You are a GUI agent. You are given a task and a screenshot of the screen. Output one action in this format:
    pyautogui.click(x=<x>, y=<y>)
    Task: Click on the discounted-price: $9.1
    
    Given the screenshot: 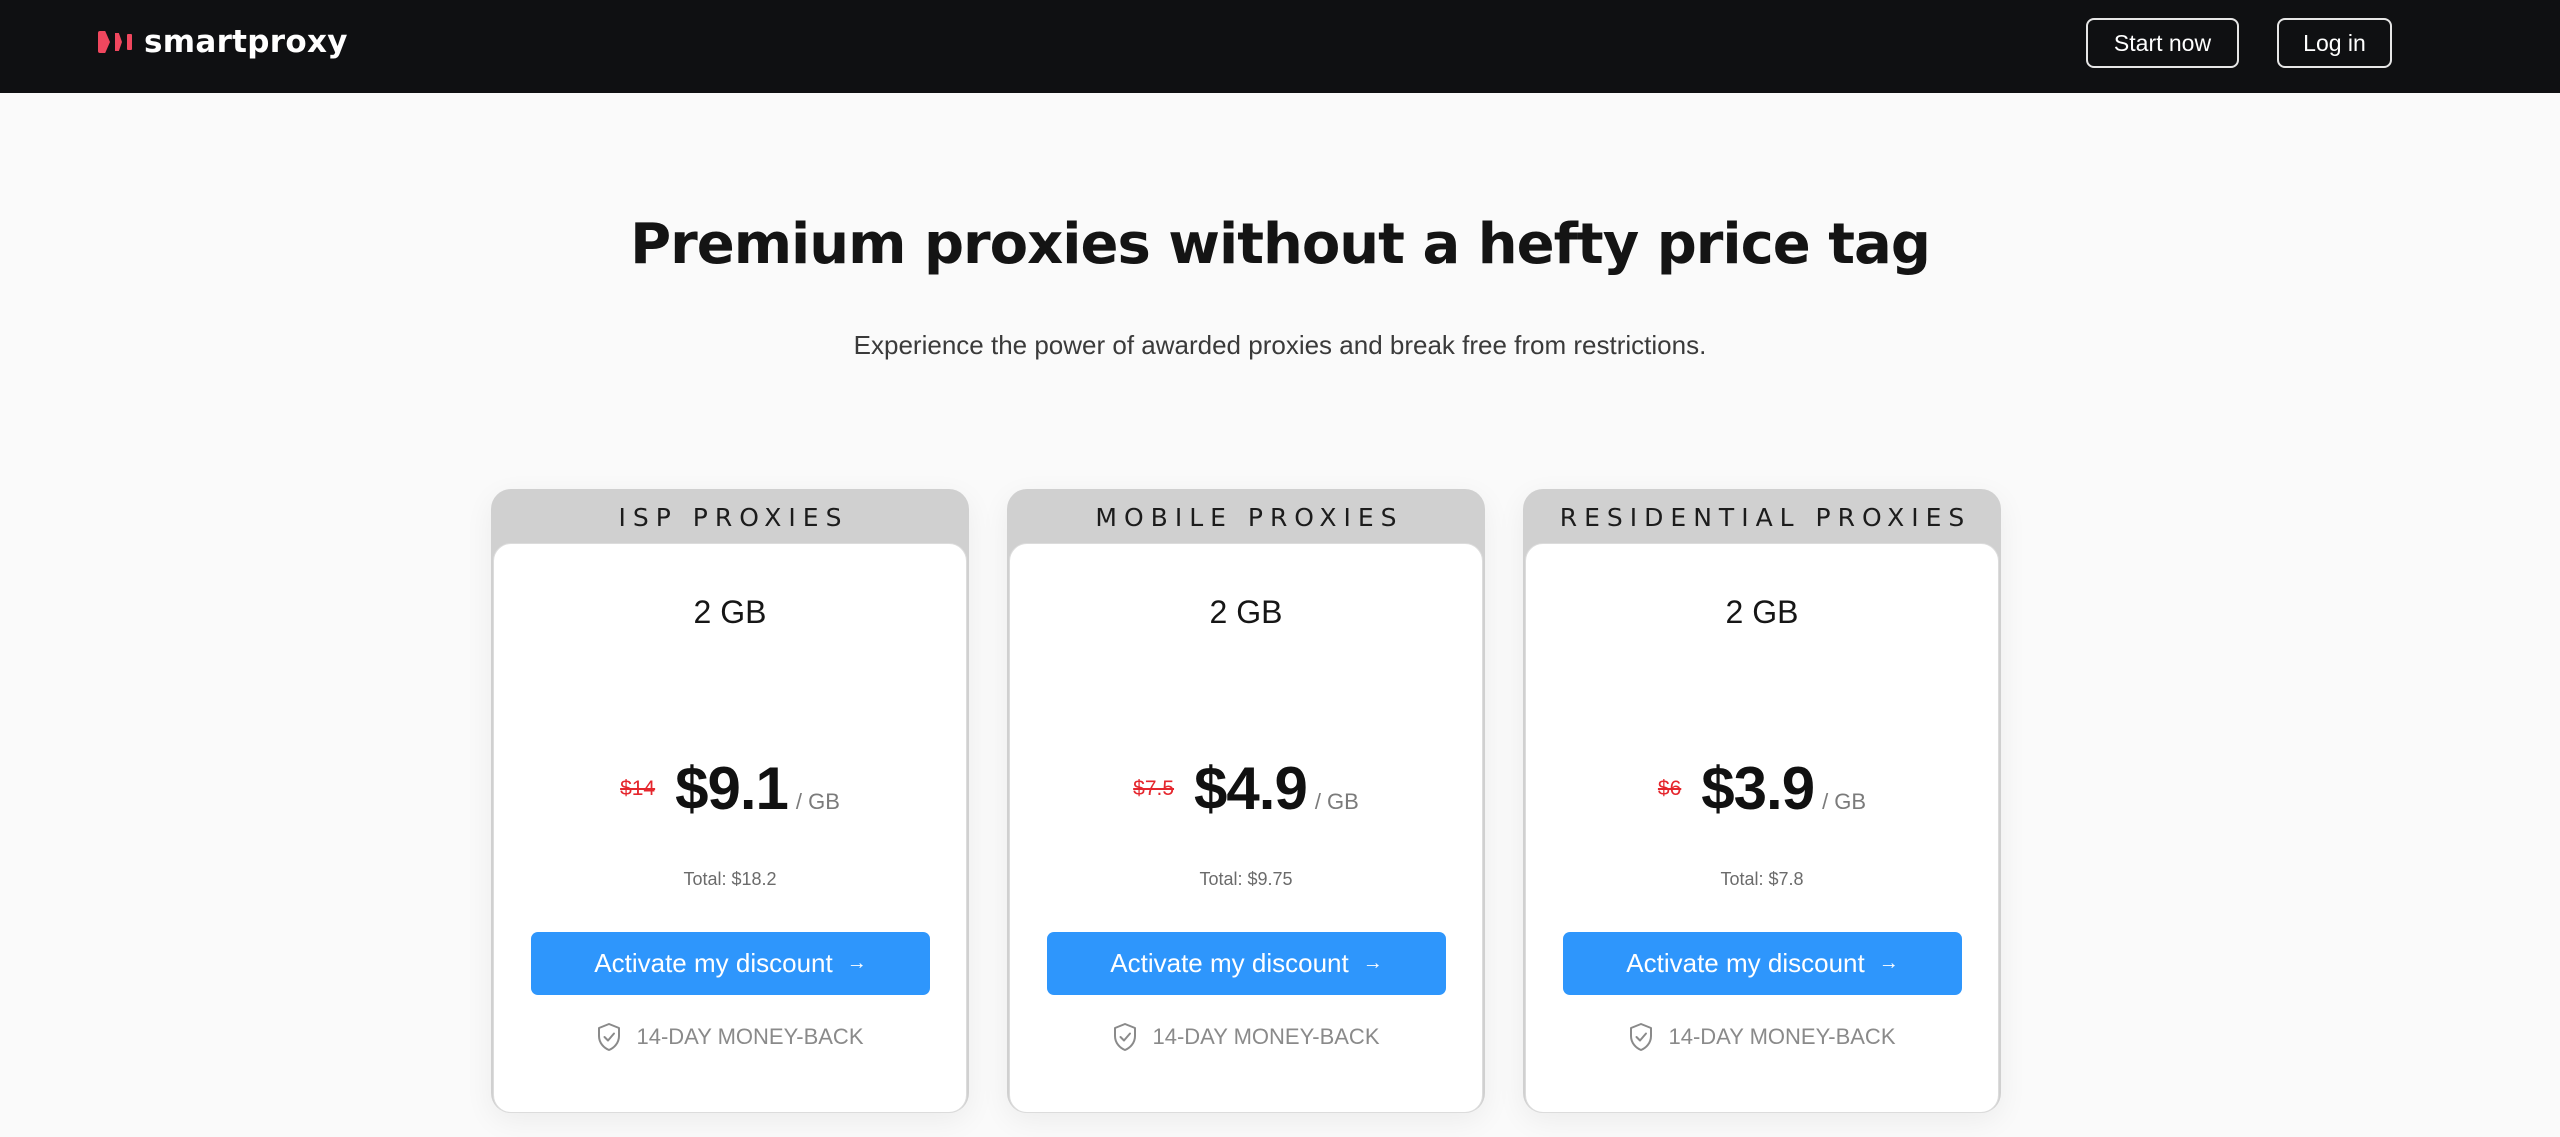 What is the action you would take?
    pyautogui.click(x=732, y=788)
    